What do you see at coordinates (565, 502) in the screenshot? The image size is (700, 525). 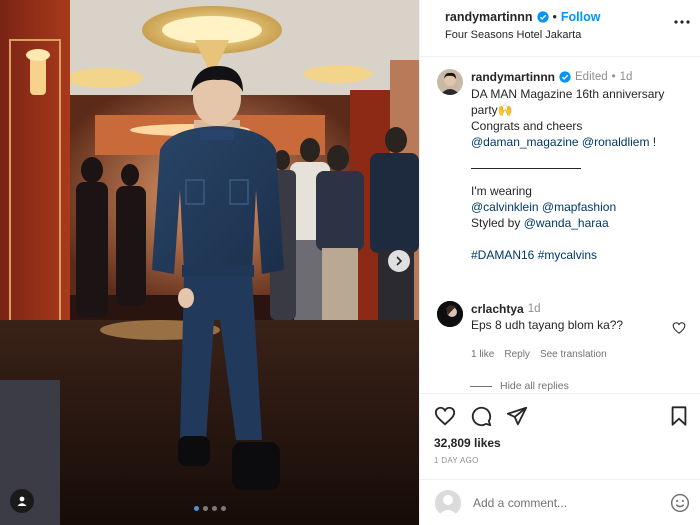 I see `add-comment-input` at bounding box center [565, 502].